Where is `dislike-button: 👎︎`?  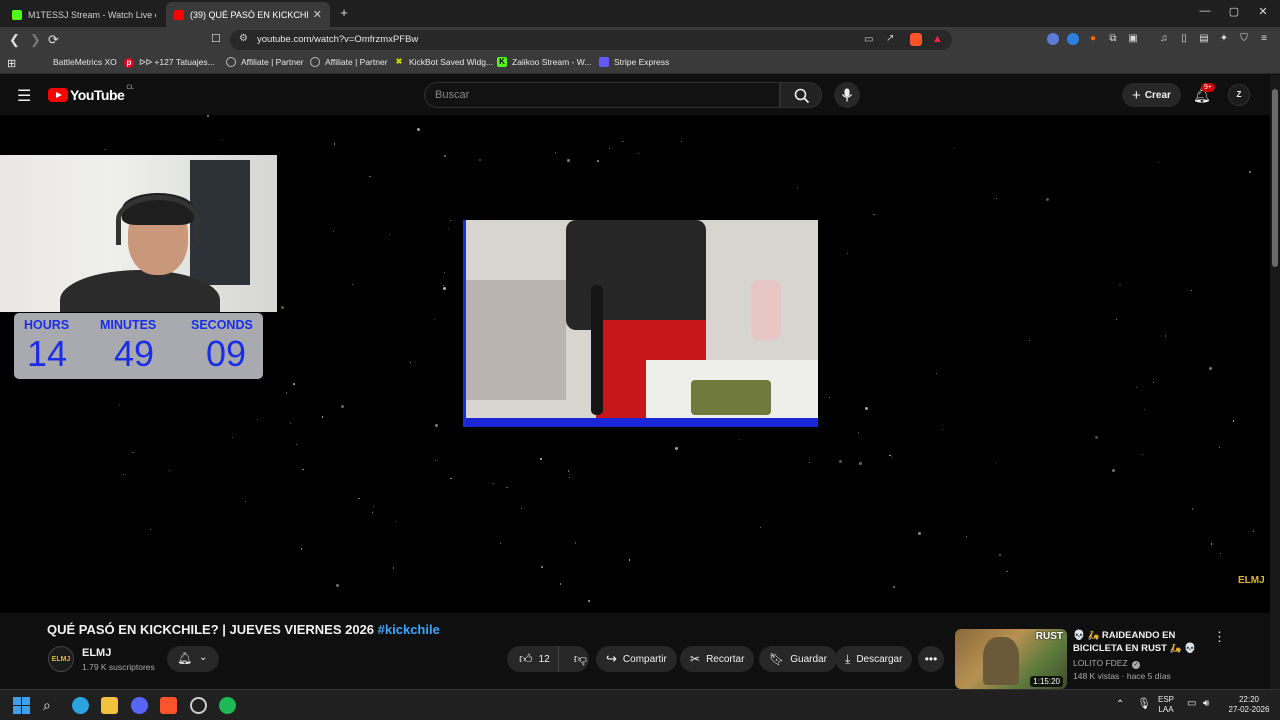
dislike-button: 👎︎ is located at coordinates (580, 659).